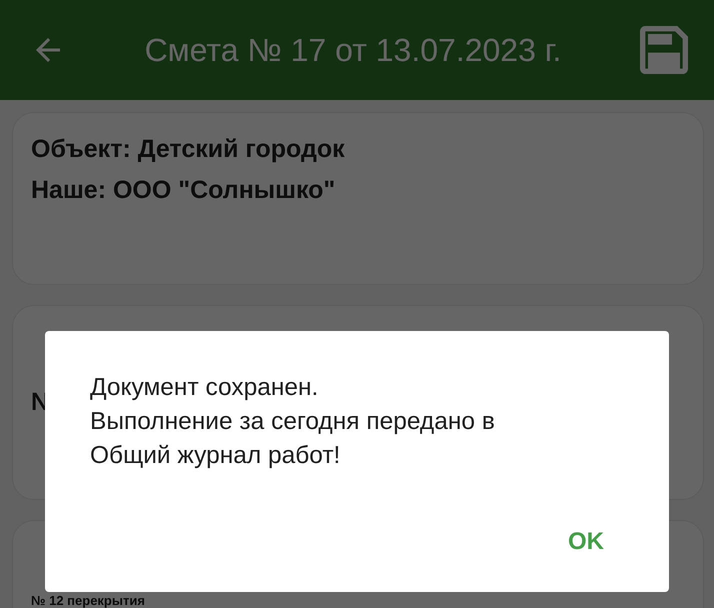 The height and width of the screenshot is (608, 714). I want to click on dialog-message: Документ сохранен. Выполнение за сегодня передано в Общий журнал работ!, so click(293, 422).